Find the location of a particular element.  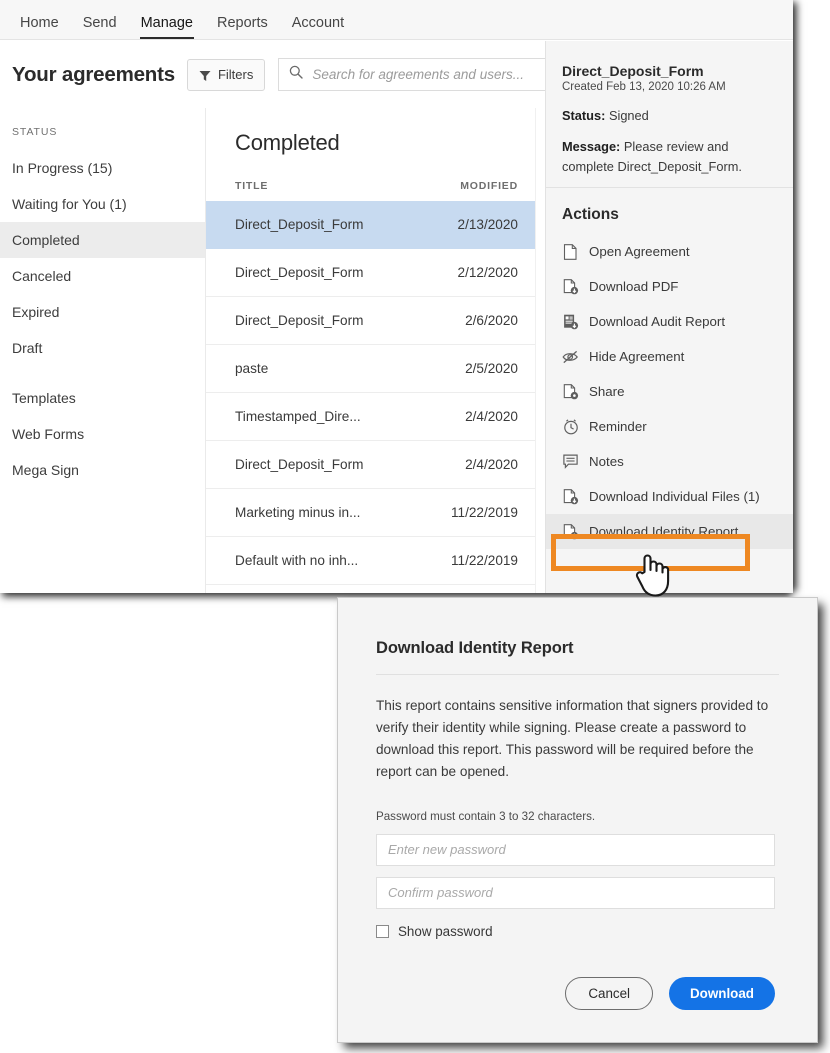

sidebar-item-mega-sign: Mega Sign is located at coordinates (102, 470).